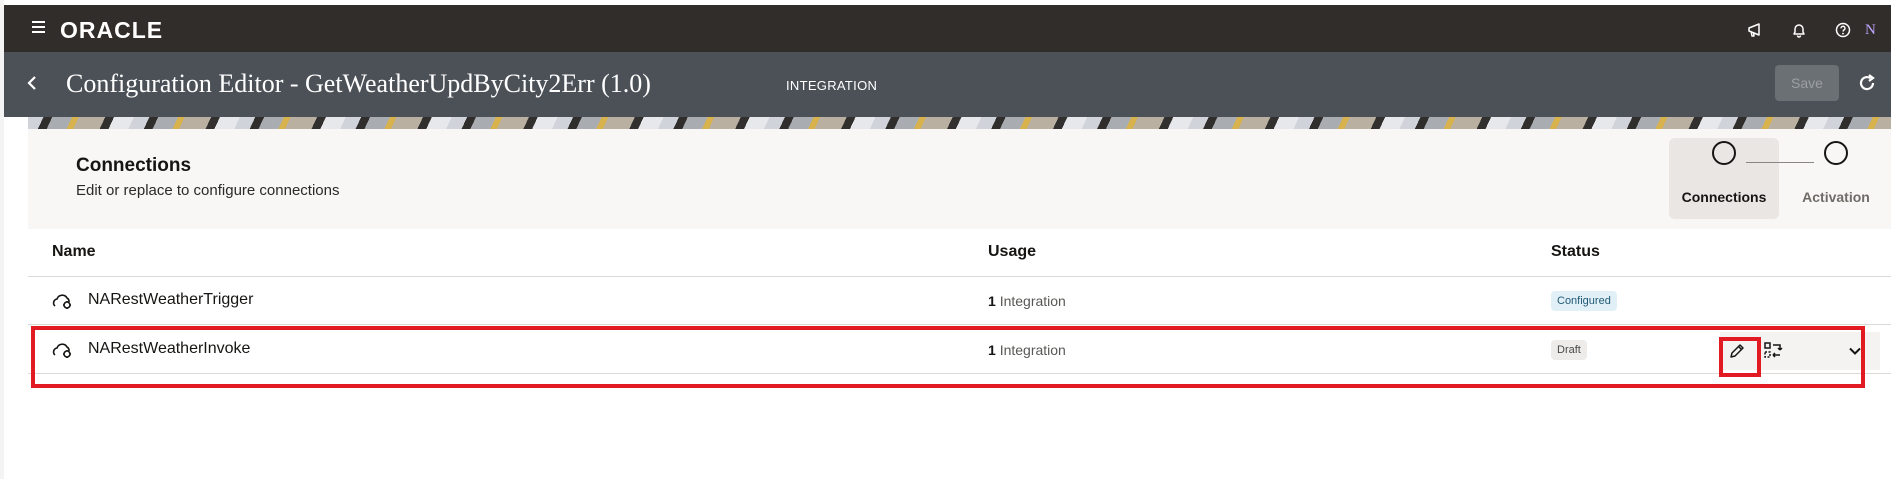 This screenshot has height=479, width=1891. Describe the element at coordinates (63, 301) in the screenshot. I see `cloud-connection-icon` at that location.